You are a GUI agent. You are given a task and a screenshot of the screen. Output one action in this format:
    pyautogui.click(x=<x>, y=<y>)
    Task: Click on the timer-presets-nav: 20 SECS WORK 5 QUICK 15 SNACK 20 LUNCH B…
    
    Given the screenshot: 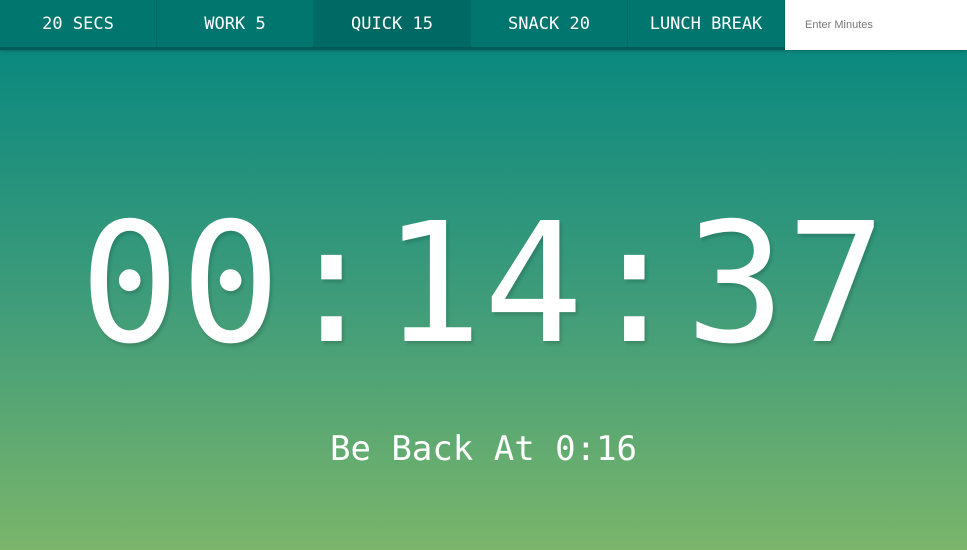 What is the action you would take?
    pyautogui.click(x=483, y=25)
    